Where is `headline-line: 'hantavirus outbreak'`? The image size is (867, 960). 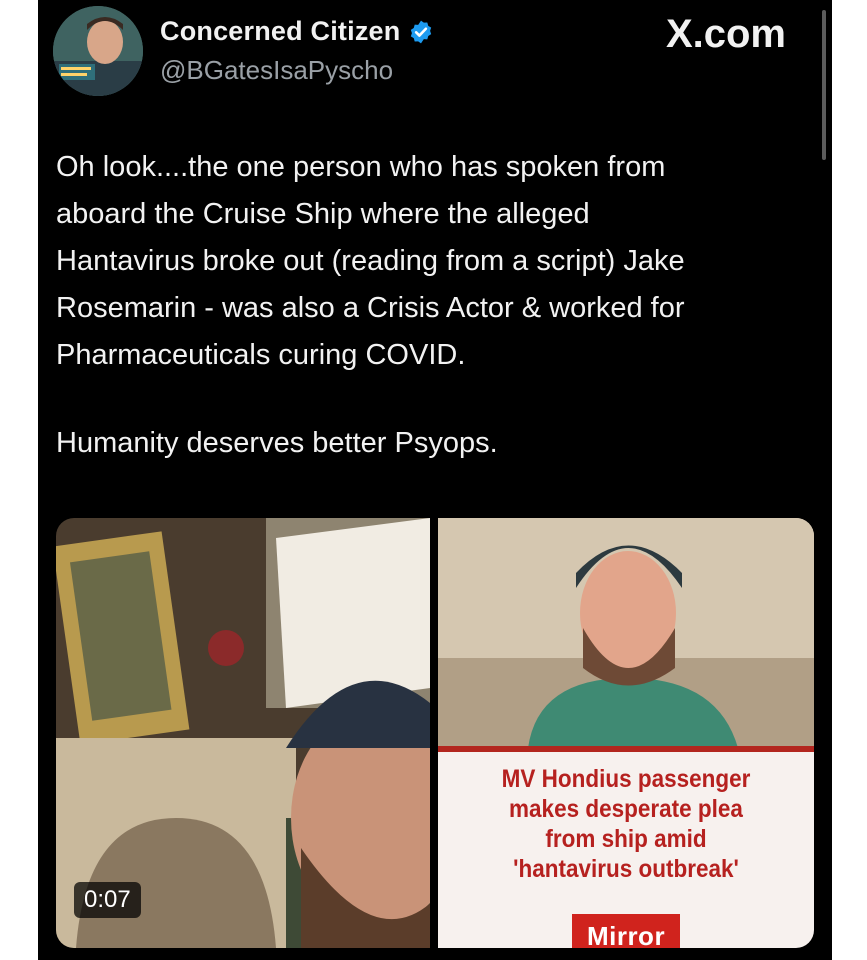
headline-line: 'hantavirus outbreak' is located at coordinates (626, 869).